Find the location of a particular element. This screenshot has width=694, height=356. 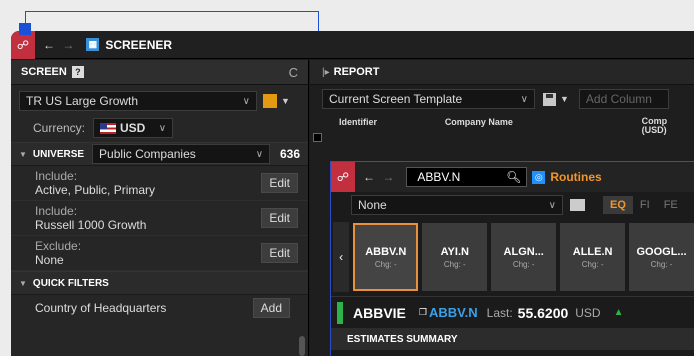

universe-select: Public Companies ∨ is located at coordinates (181, 154).